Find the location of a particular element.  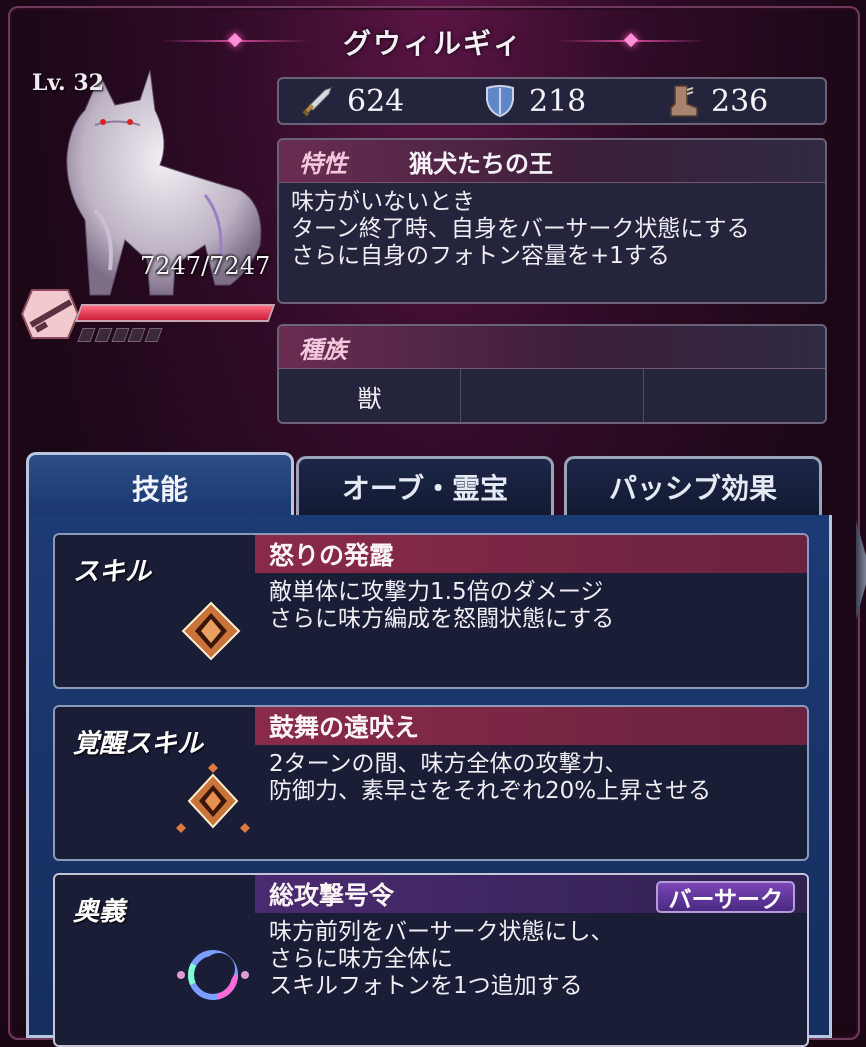

race-values: 獣 is located at coordinates (552, 395).